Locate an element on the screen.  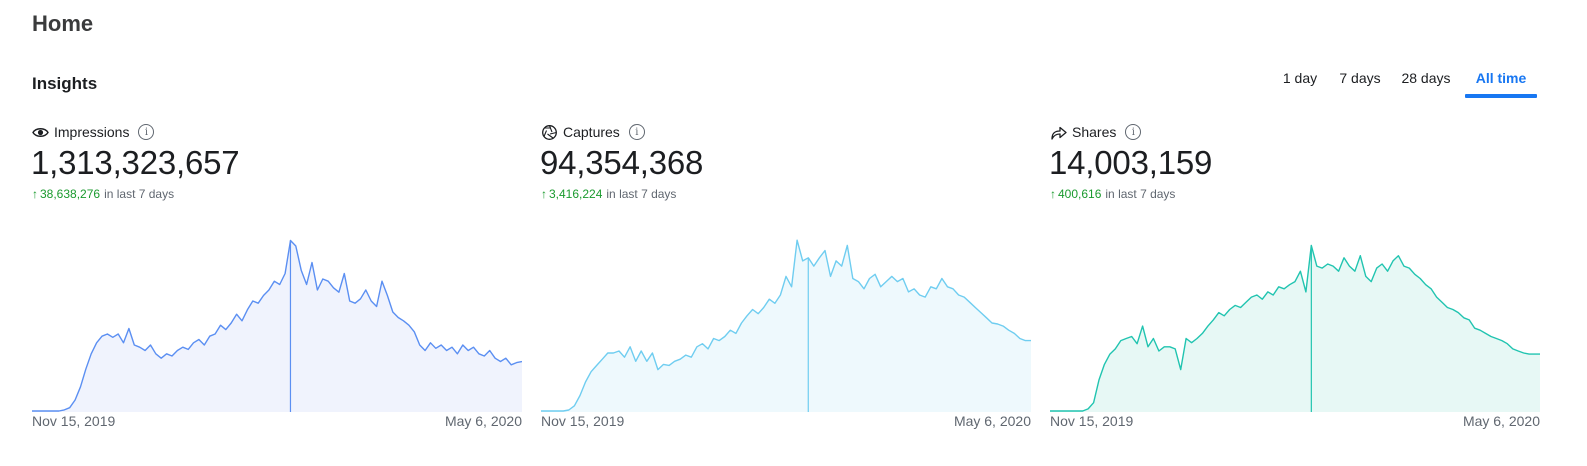
metric-label: Impressions is located at coordinates (92, 132).